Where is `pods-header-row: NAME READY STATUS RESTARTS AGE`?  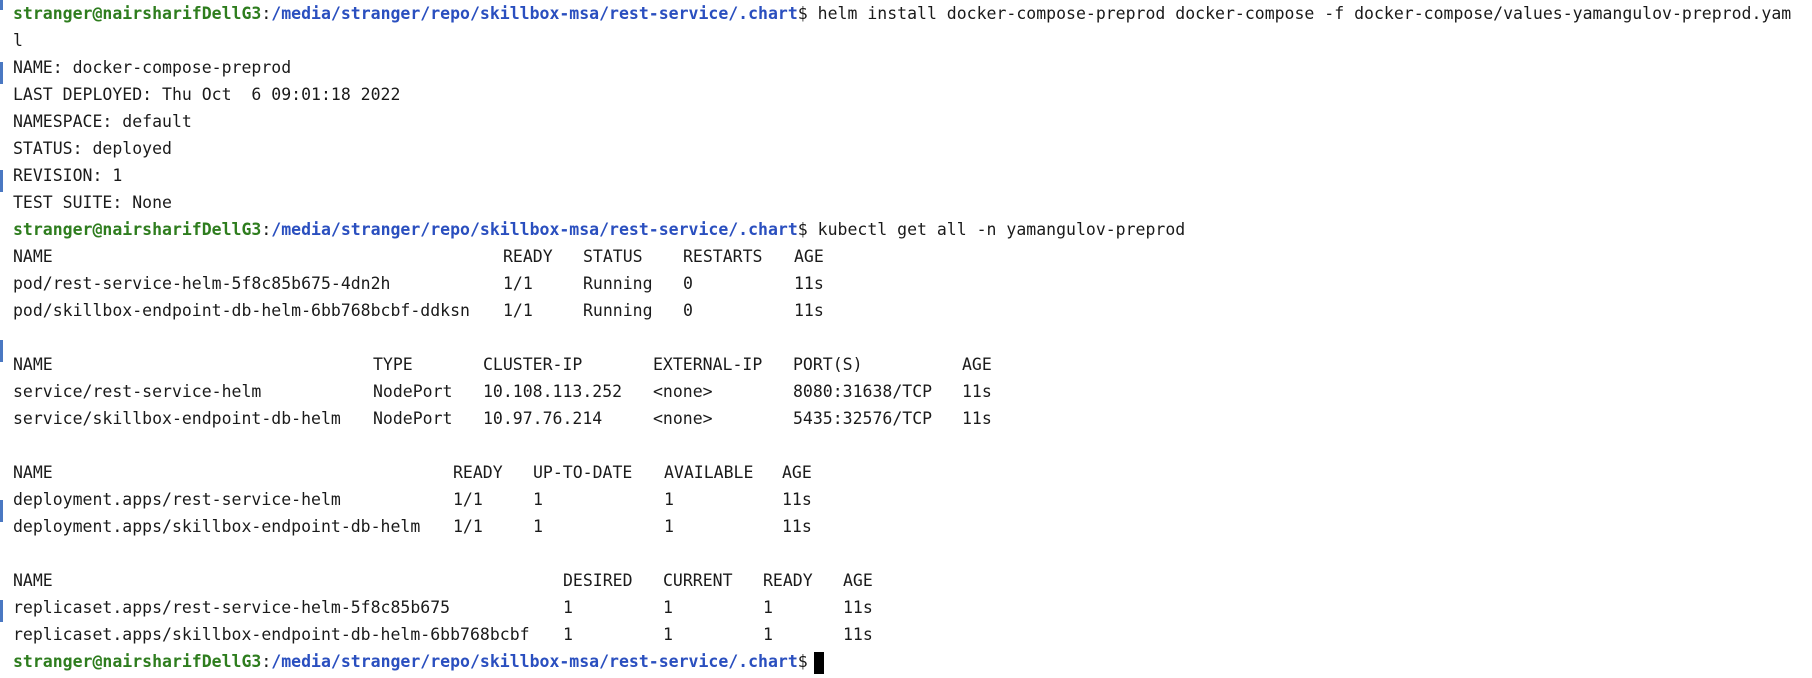 pods-header-row: NAME READY STATUS RESTARTS AGE is located at coordinates (912, 256).